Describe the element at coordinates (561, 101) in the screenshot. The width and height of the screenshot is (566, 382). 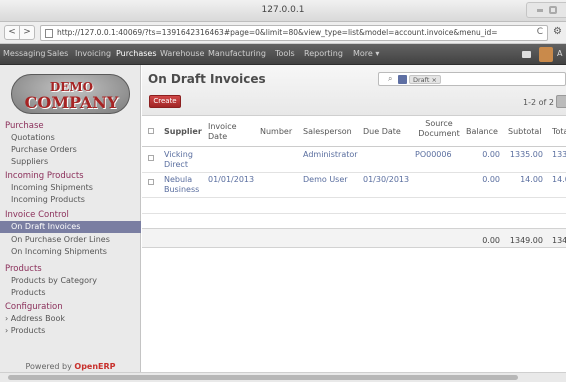
I see `pager-next-button` at that location.